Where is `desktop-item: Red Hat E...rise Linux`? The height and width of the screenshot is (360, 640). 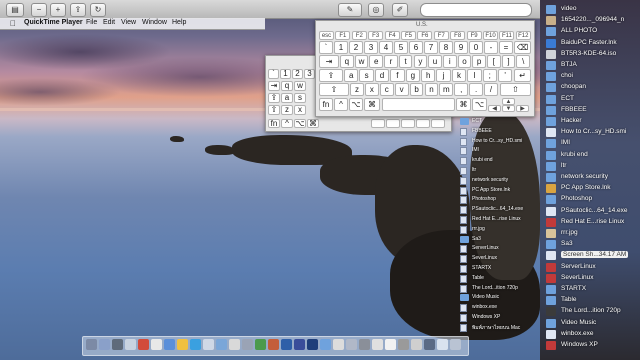 desktop-item: Red Hat E...rise Linux is located at coordinates (590, 222).